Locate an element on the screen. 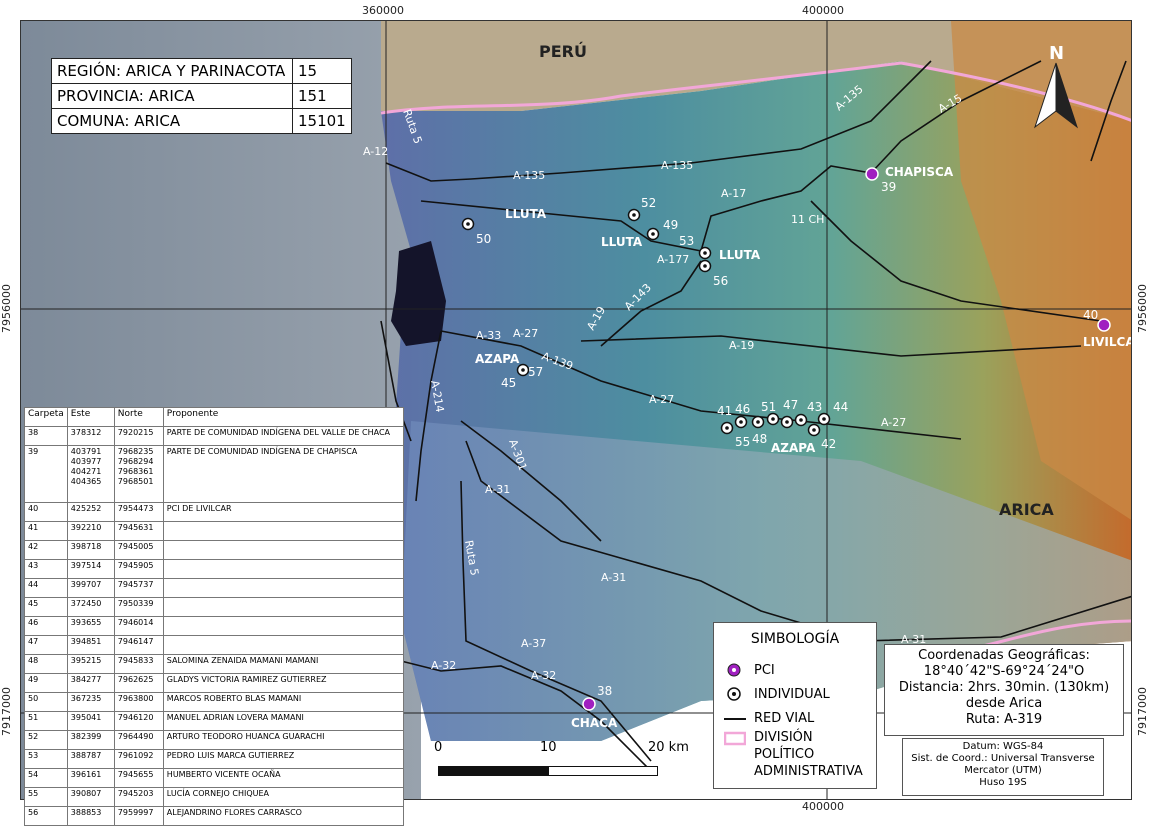  admin-row: PROVINCIA: ARICA 151 is located at coordinates (201, 96).